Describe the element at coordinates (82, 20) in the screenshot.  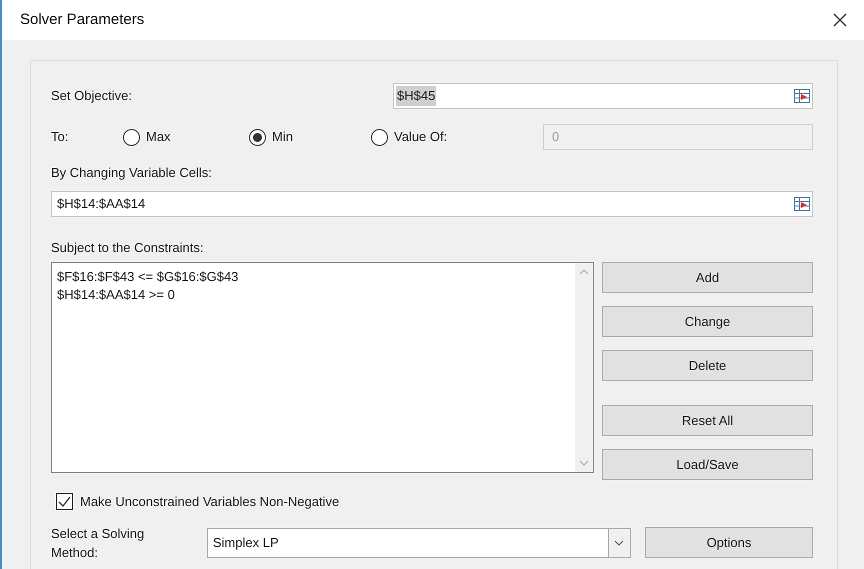
I see `window-title: Solver Parameters` at that location.